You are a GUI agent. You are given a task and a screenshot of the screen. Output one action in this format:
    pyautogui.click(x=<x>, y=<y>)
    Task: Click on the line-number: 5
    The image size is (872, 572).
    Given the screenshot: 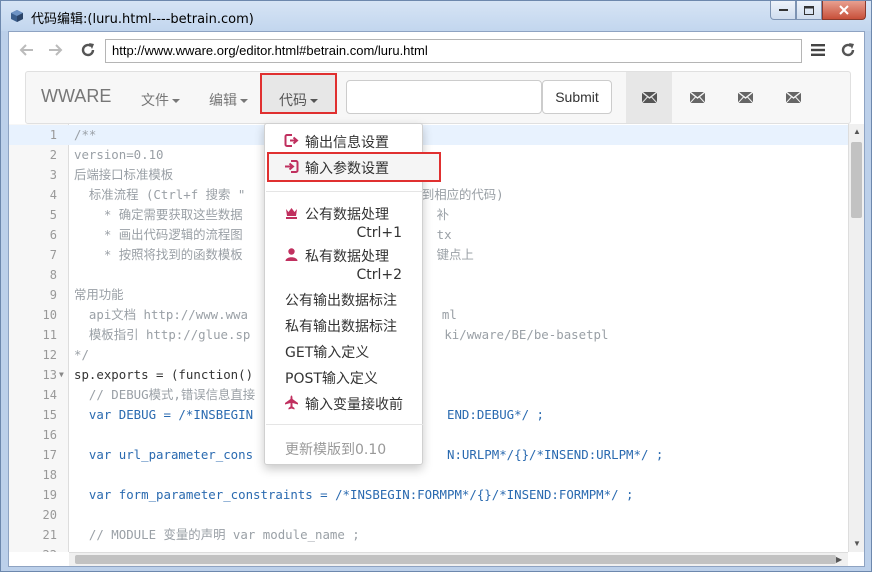 What is the action you would take?
    pyautogui.click(x=53, y=215)
    